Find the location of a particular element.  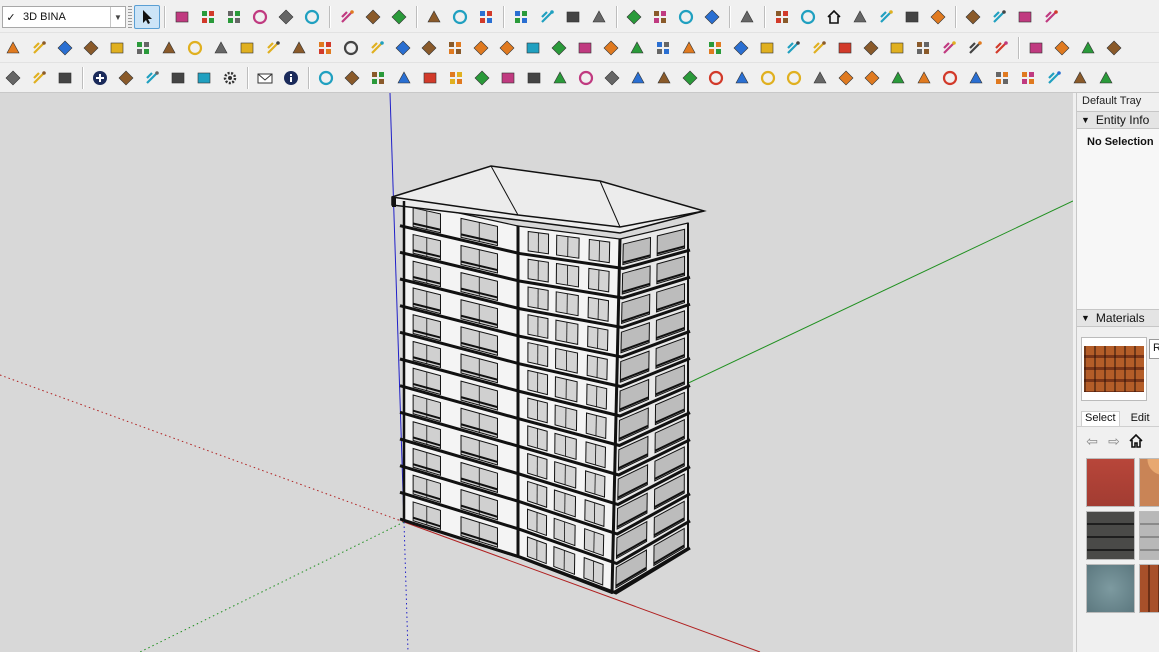

materials-header: ▼ Materials is located at coordinates (1118, 318).